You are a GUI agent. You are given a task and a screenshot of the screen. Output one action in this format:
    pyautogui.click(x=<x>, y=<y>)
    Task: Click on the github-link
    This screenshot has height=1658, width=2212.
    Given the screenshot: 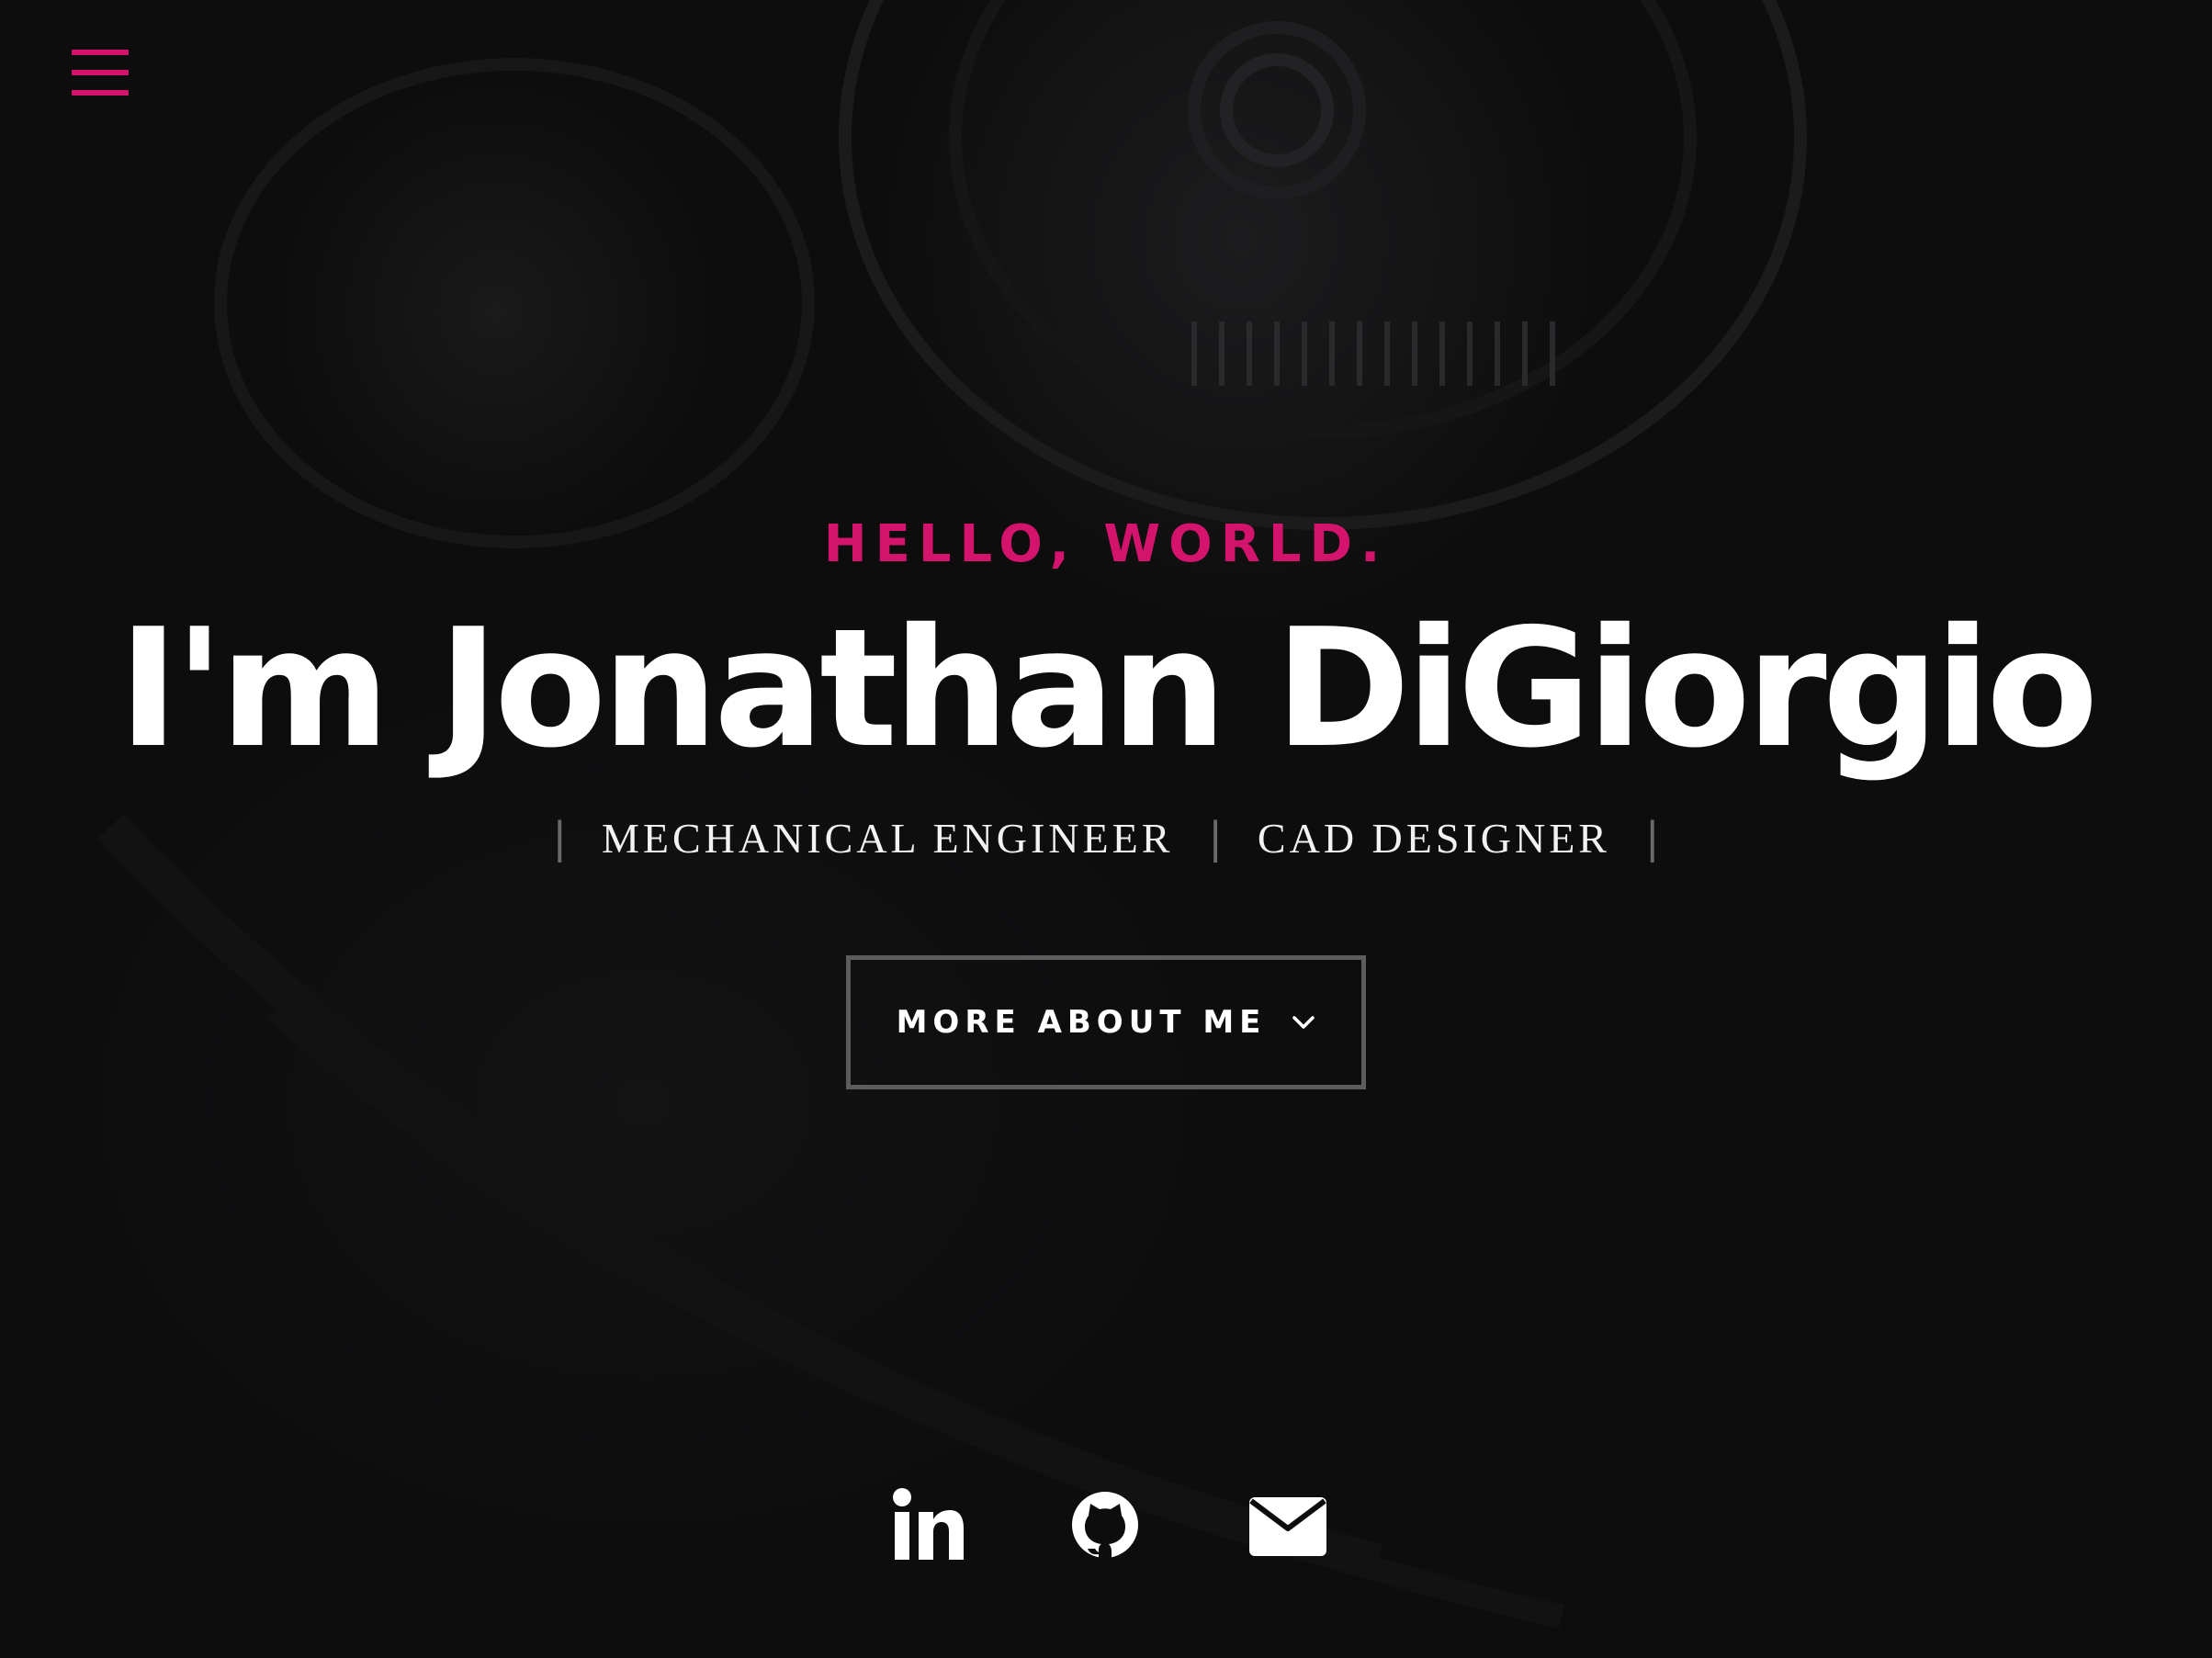 What is the action you would take?
    pyautogui.click(x=1105, y=1525)
    